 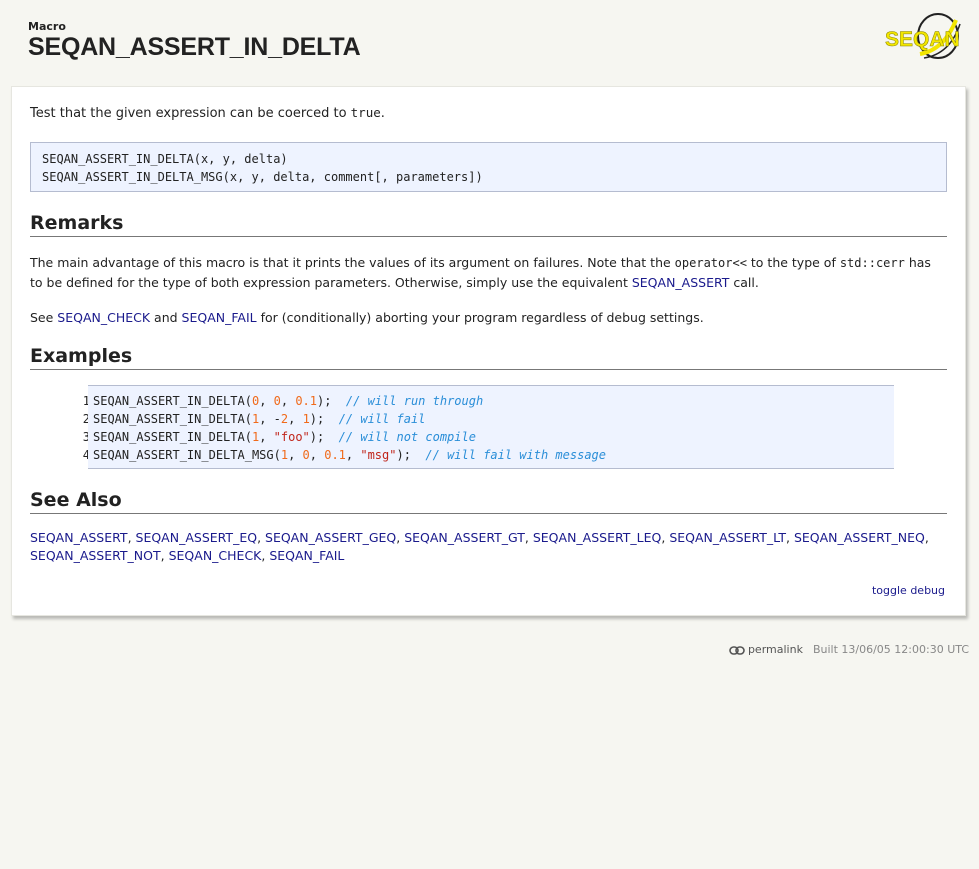 What do you see at coordinates (681, 282) in the screenshot?
I see `link-seqan-assert: SEQAN_ASSERT` at bounding box center [681, 282].